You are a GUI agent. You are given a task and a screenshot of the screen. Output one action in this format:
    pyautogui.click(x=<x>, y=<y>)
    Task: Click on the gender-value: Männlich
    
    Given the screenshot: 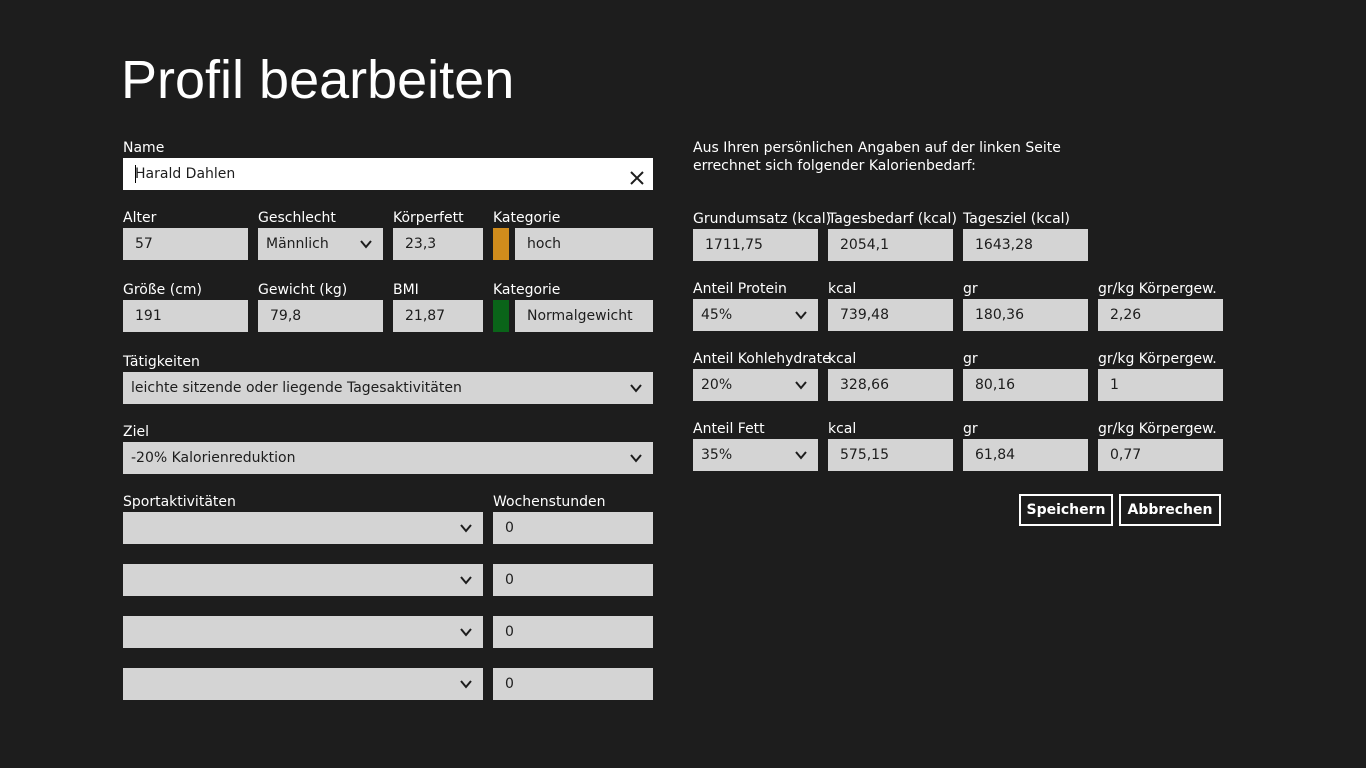 What is the action you would take?
    pyautogui.click(x=297, y=244)
    